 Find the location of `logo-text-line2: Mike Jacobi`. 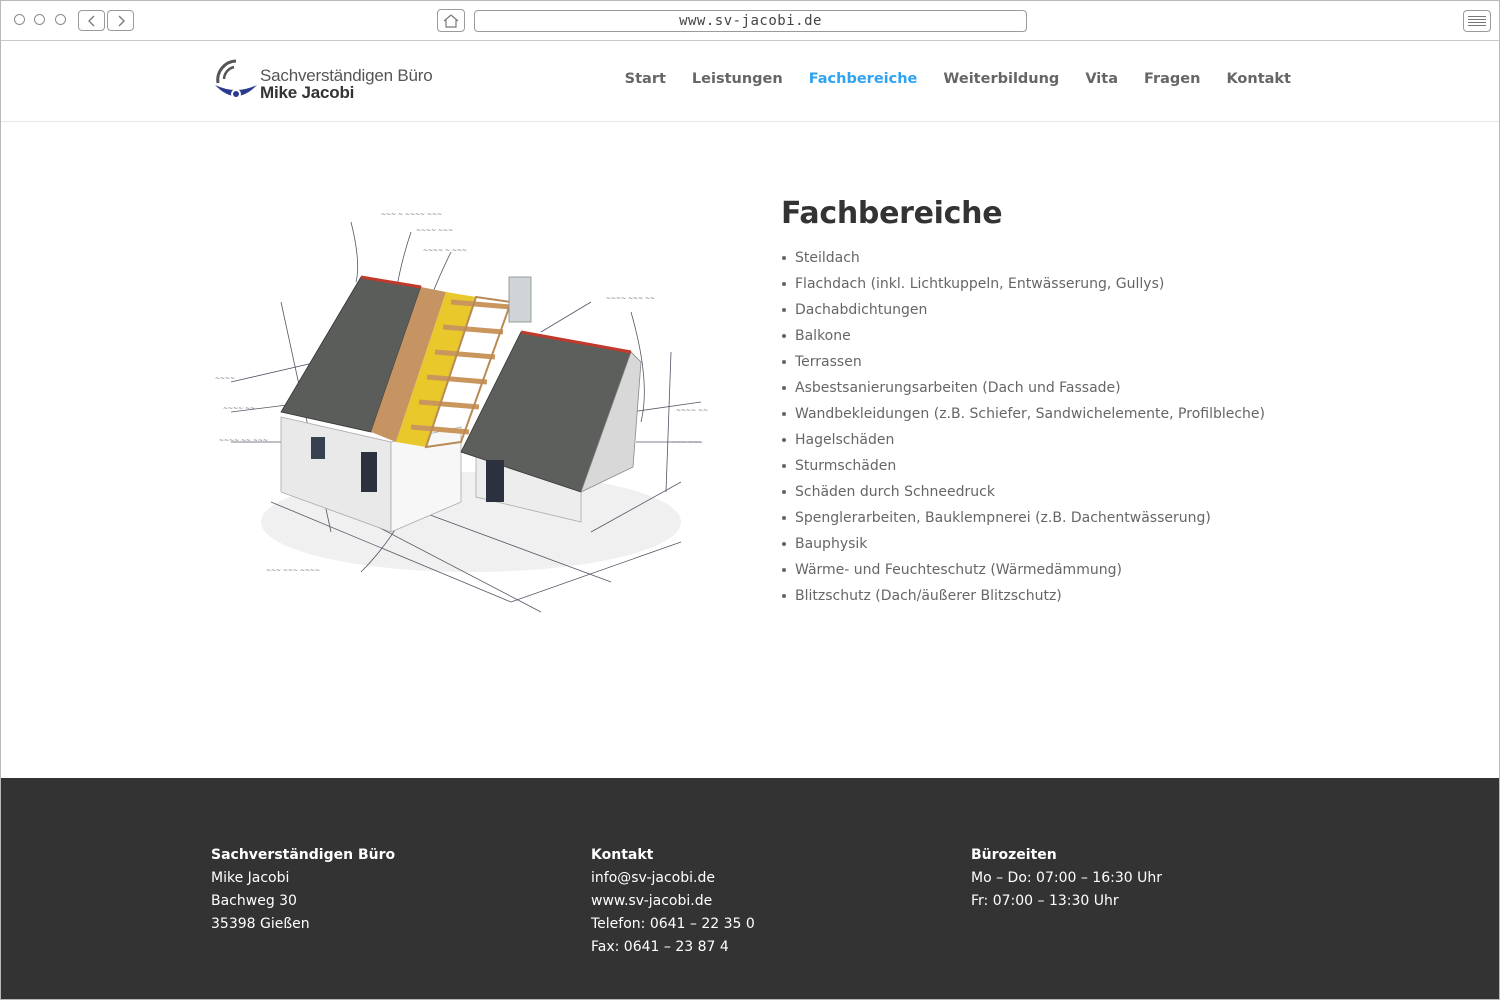

logo-text-line2: Mike Jacobi is located at coordinates (307, 92).